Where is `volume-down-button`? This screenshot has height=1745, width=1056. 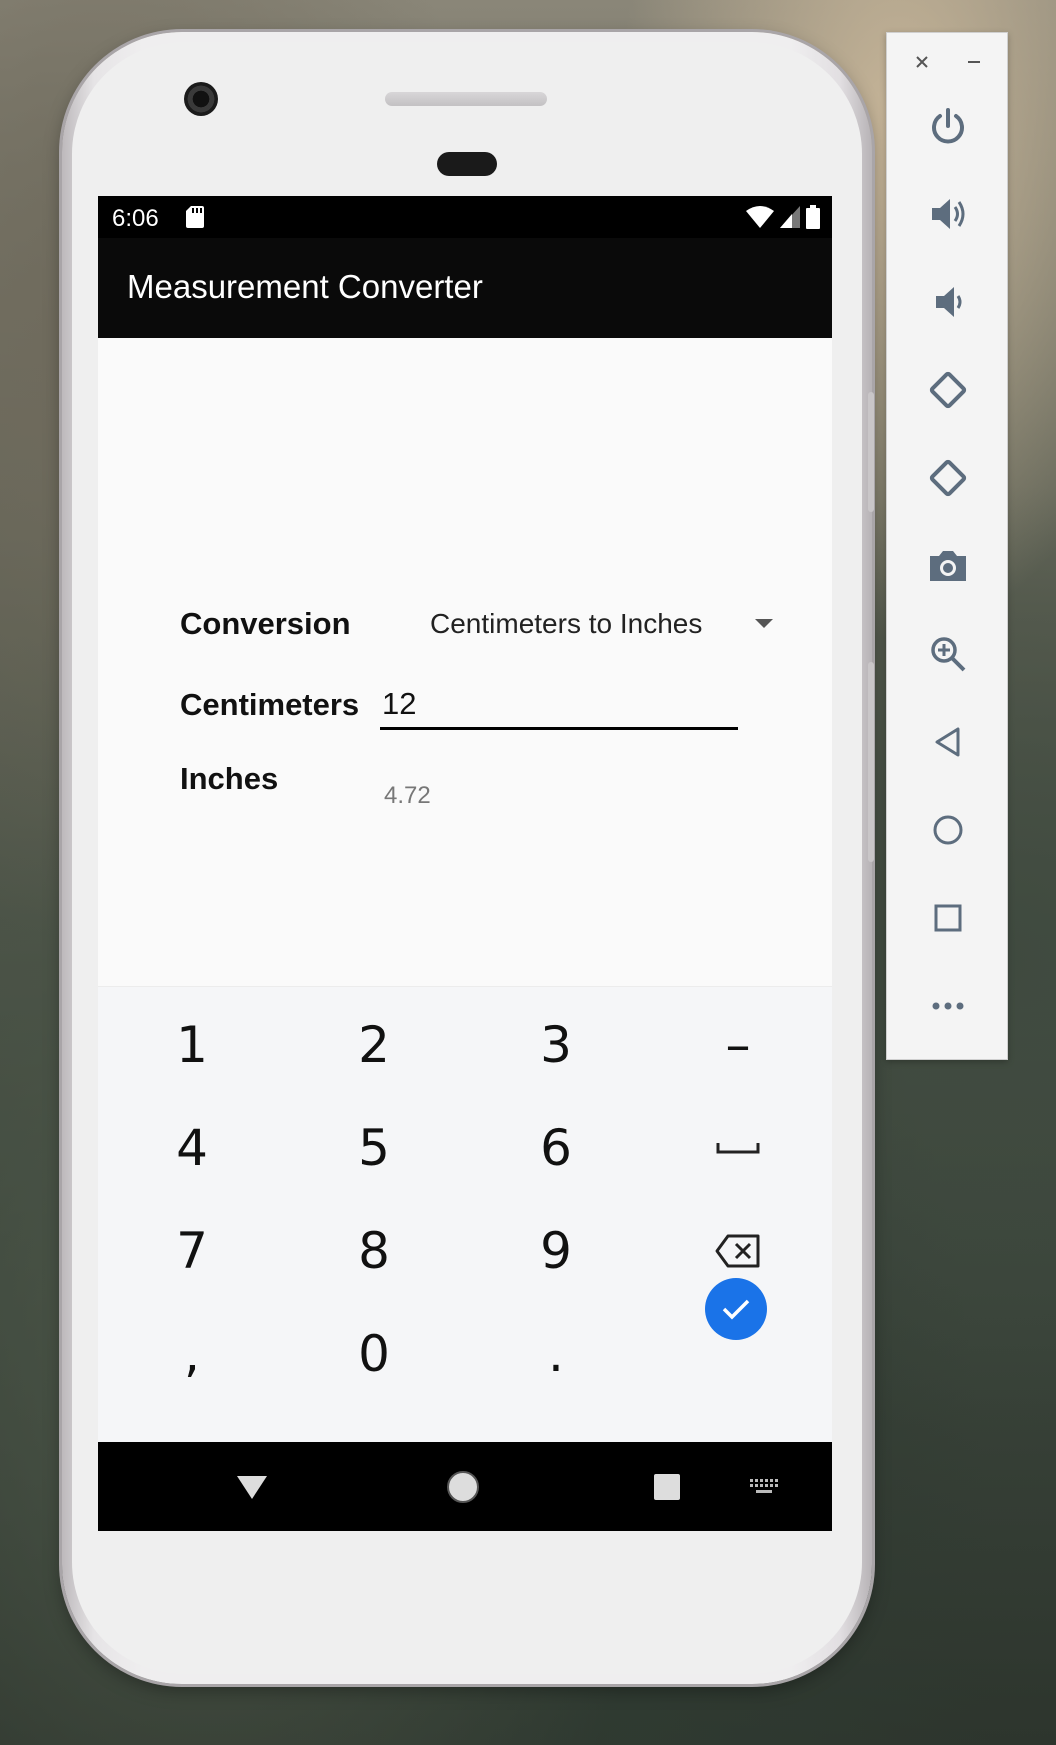 volume-down-button is located at coordinates (948, 302).